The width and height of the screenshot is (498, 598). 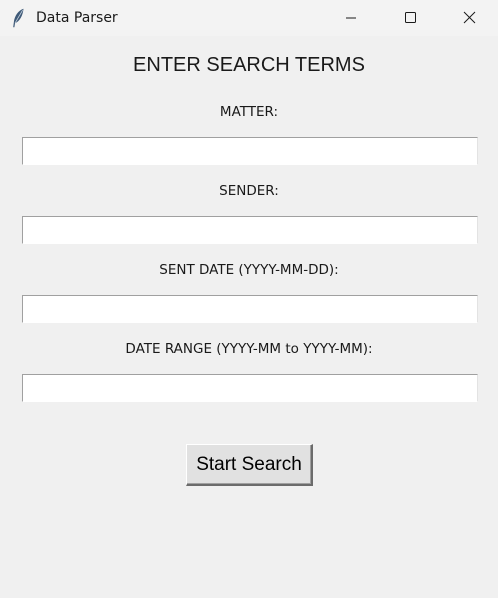 I want to click on date-range-label: DATE RANGE (YYYY-MM to YYYY-MM):, so click(x=249, y=349).